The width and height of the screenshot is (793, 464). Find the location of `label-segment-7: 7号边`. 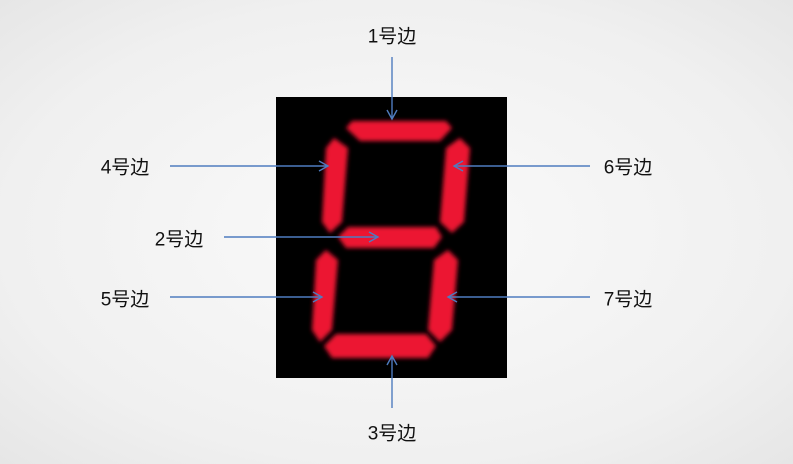

label-segment-7: 7号边 is located at coordinates (628, 300).